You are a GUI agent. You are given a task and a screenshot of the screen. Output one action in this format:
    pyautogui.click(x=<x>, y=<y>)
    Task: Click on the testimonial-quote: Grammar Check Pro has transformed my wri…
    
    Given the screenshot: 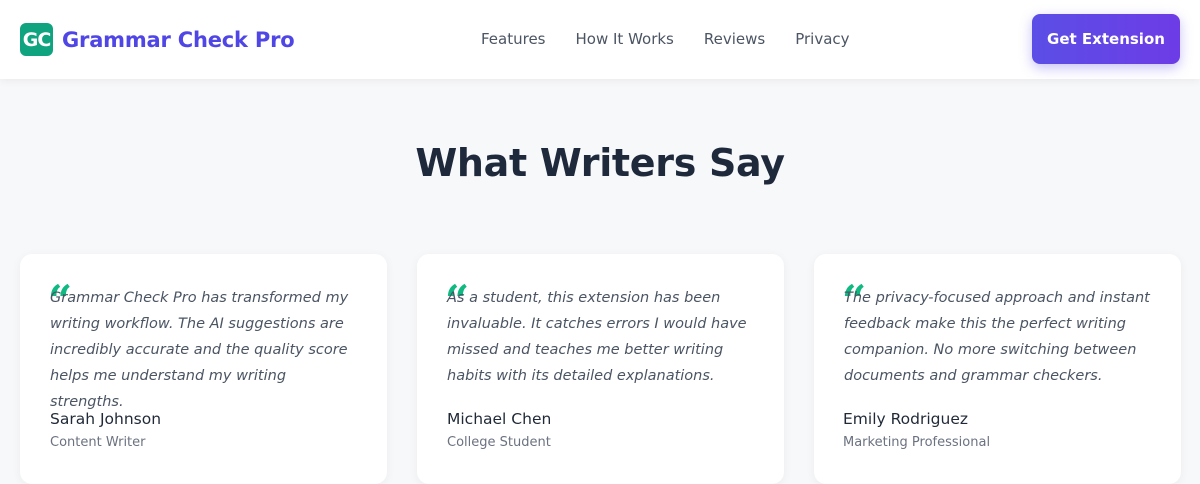 What is the action you would take?
    pyautogui.click(x=199, y=350)
    